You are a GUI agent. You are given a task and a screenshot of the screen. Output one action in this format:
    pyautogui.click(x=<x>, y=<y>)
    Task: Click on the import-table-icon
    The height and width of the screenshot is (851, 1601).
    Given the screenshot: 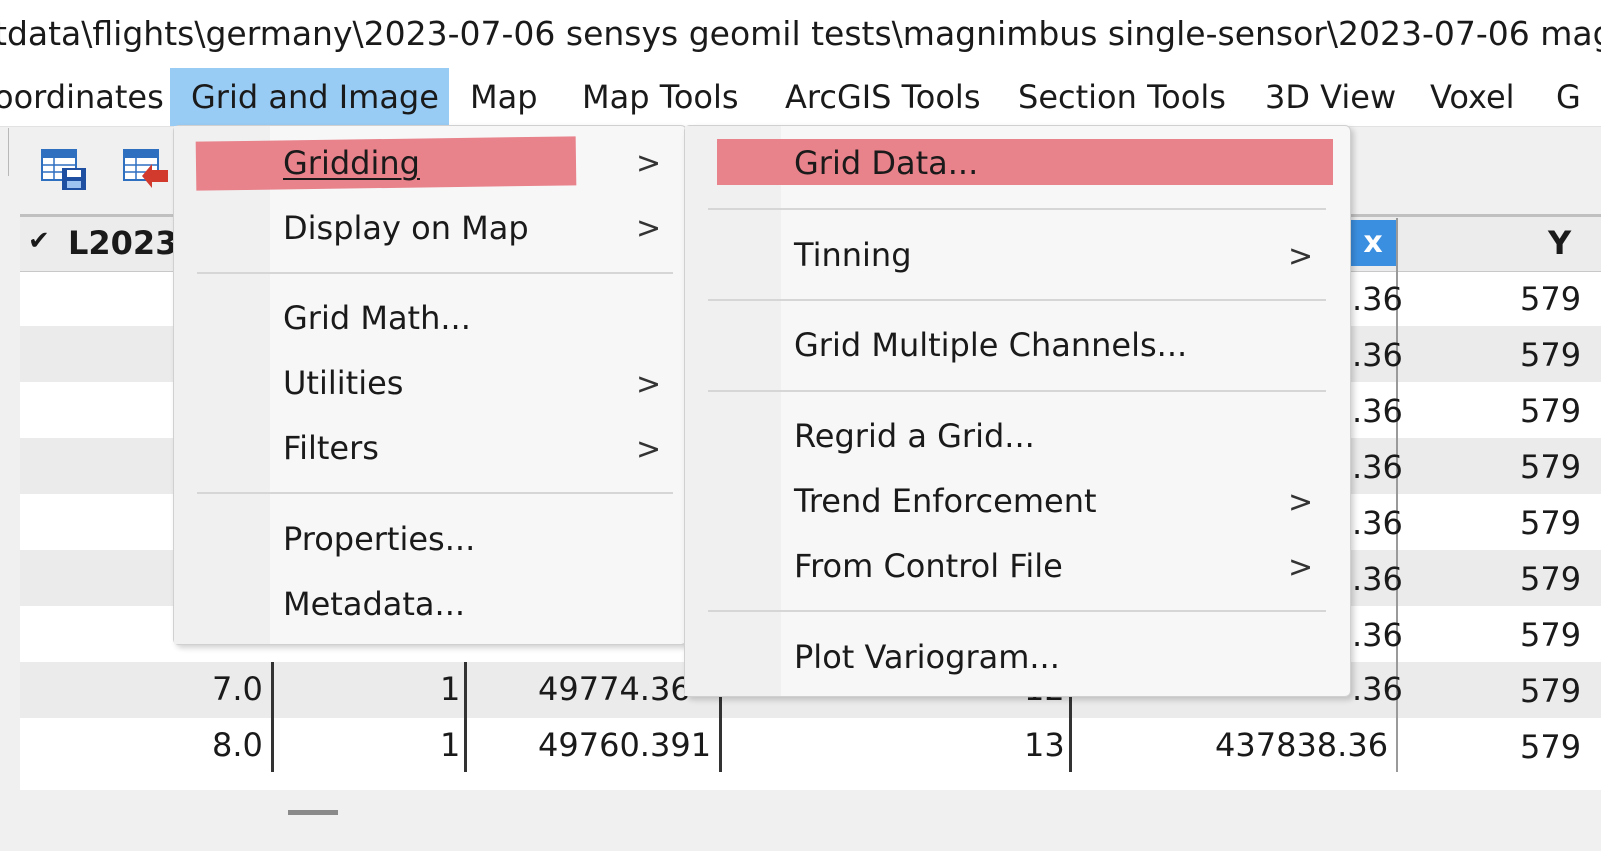 What is the action you would take?
    pyautogui.click(x=147, y=170)
    